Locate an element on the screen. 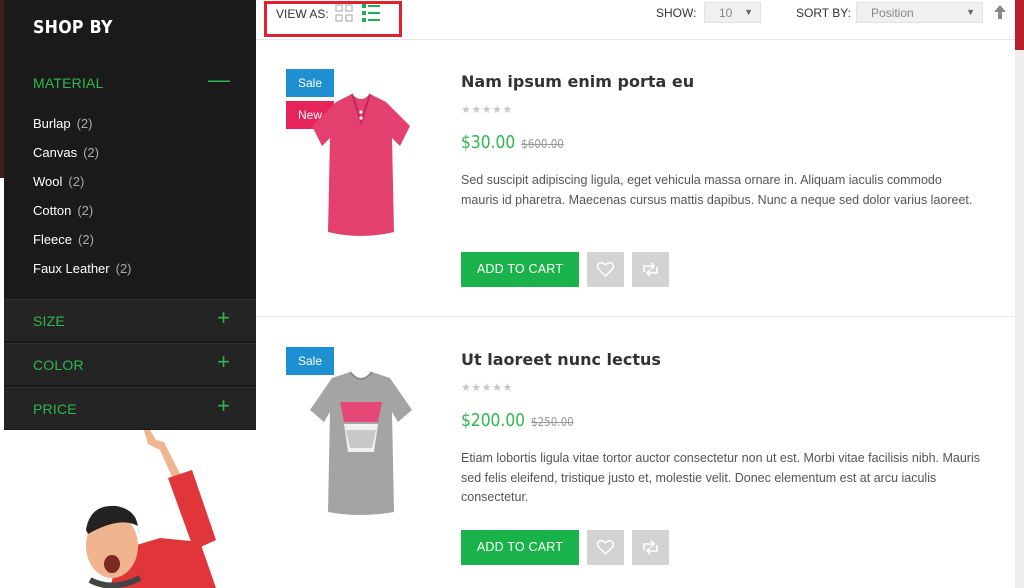  sidebar-title: SHOP BY is located at coordinates (73, 27).